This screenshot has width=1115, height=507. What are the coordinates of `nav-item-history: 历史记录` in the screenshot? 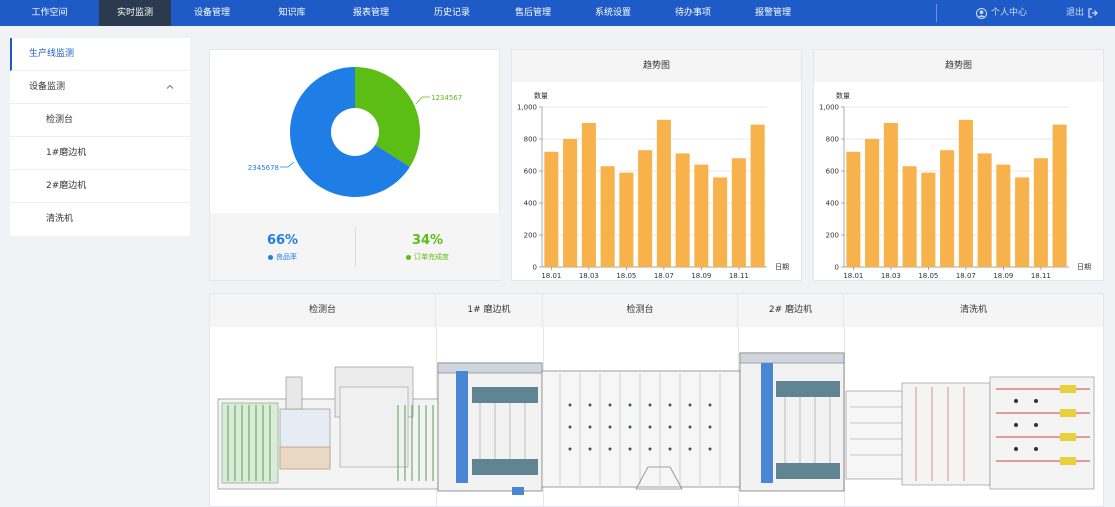 It's located at (452, 13).